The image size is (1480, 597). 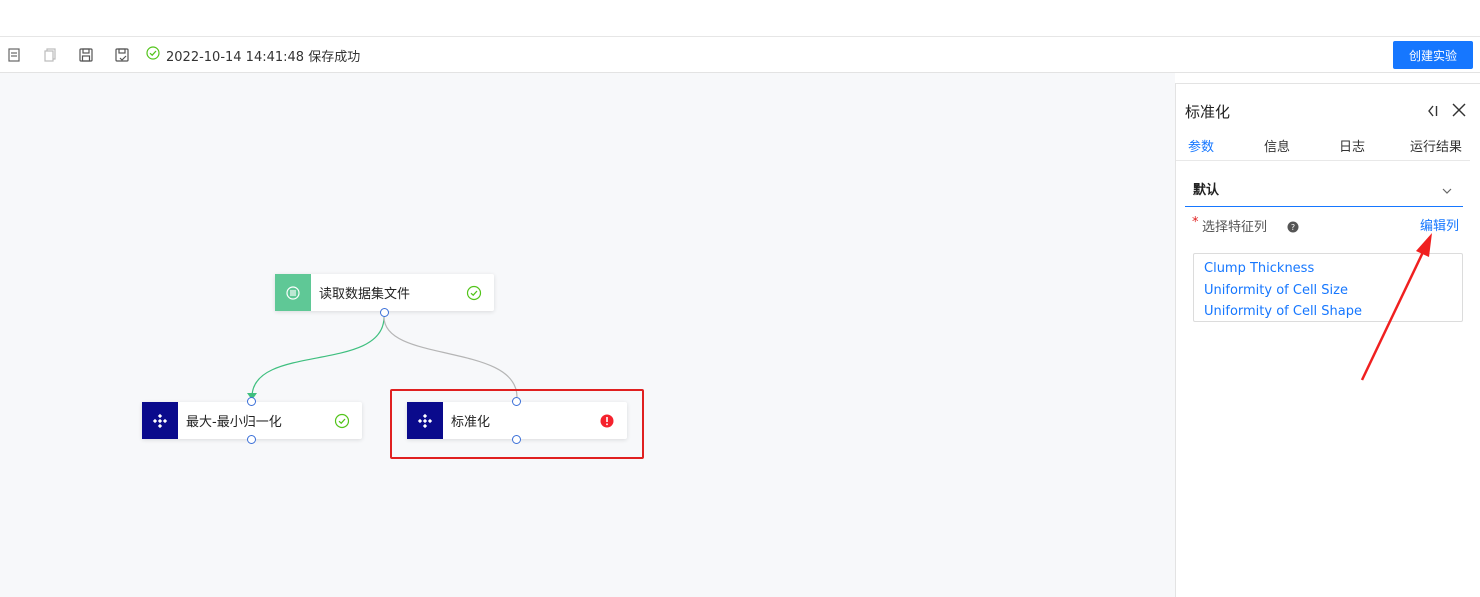 I want to click on tab-results: 运行结果, so click(x=1436, y=145).